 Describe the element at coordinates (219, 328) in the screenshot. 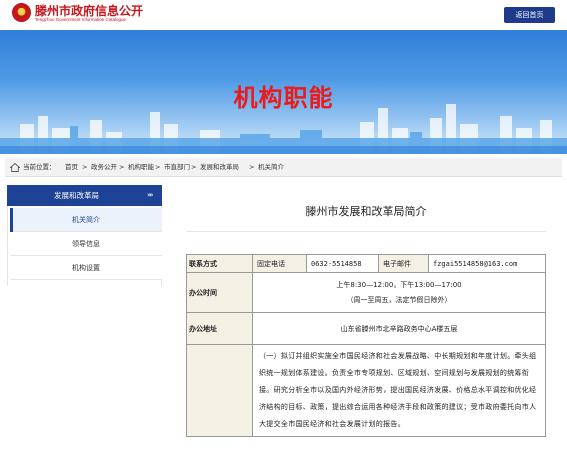

I see `address-label: 办公地址` at that location.